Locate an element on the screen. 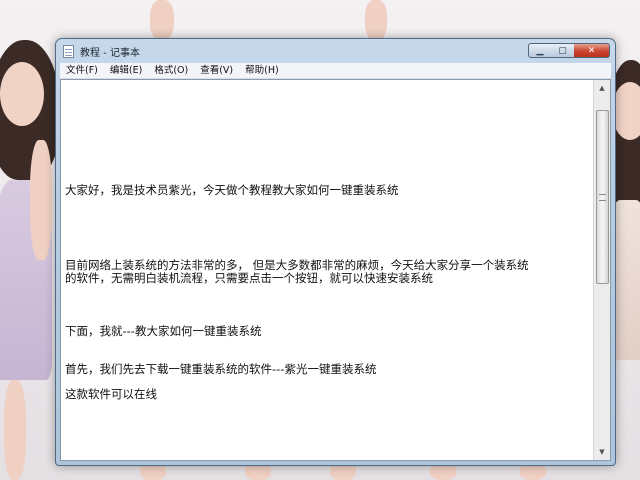 The width and height of the screenshot is (640, 480). vertical-scrollbar: ▲ ▼ is located at coordinates (601, 270).